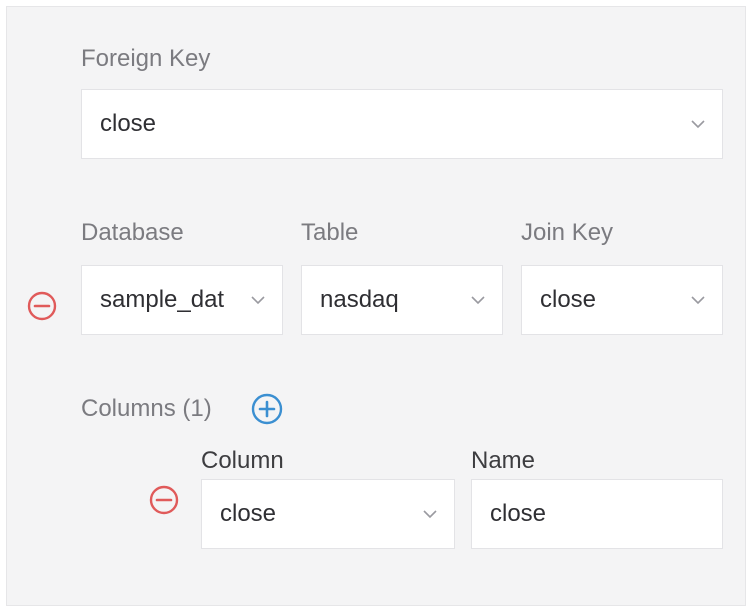 This screenshot has width=748, height=609. What do you see at coordinates (597, 514) in the screenshot?
I see `column-name-input: close` at bounding box center [597, 514].